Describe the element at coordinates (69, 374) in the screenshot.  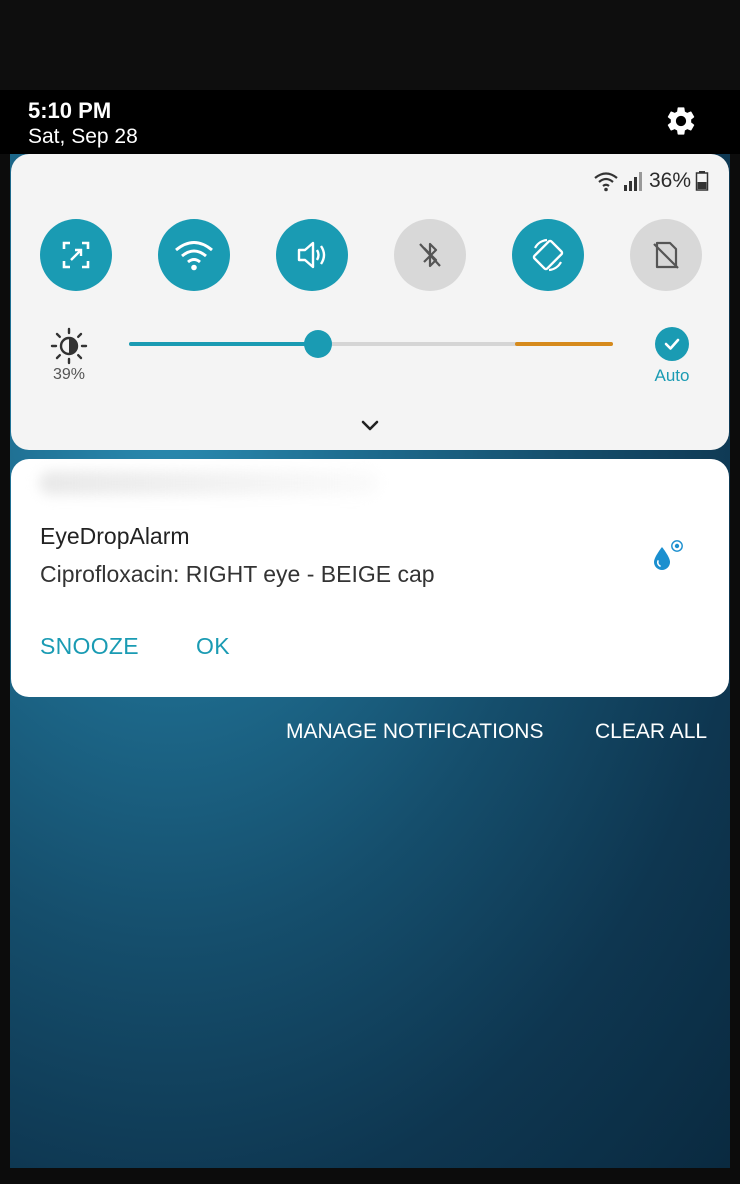
I see `brightness-value: 39%` at that location.